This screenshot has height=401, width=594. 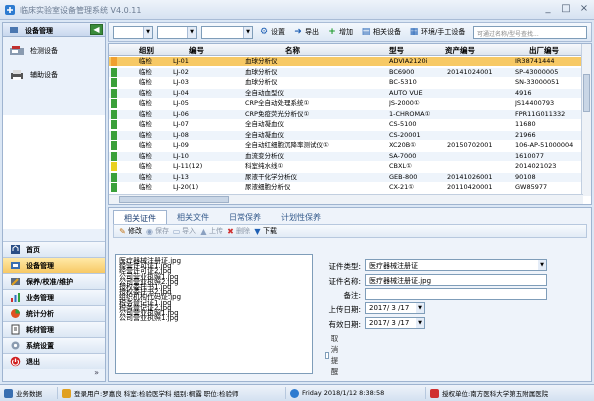 I want to click on add-button: + 增加, so click(x=340, y=32).